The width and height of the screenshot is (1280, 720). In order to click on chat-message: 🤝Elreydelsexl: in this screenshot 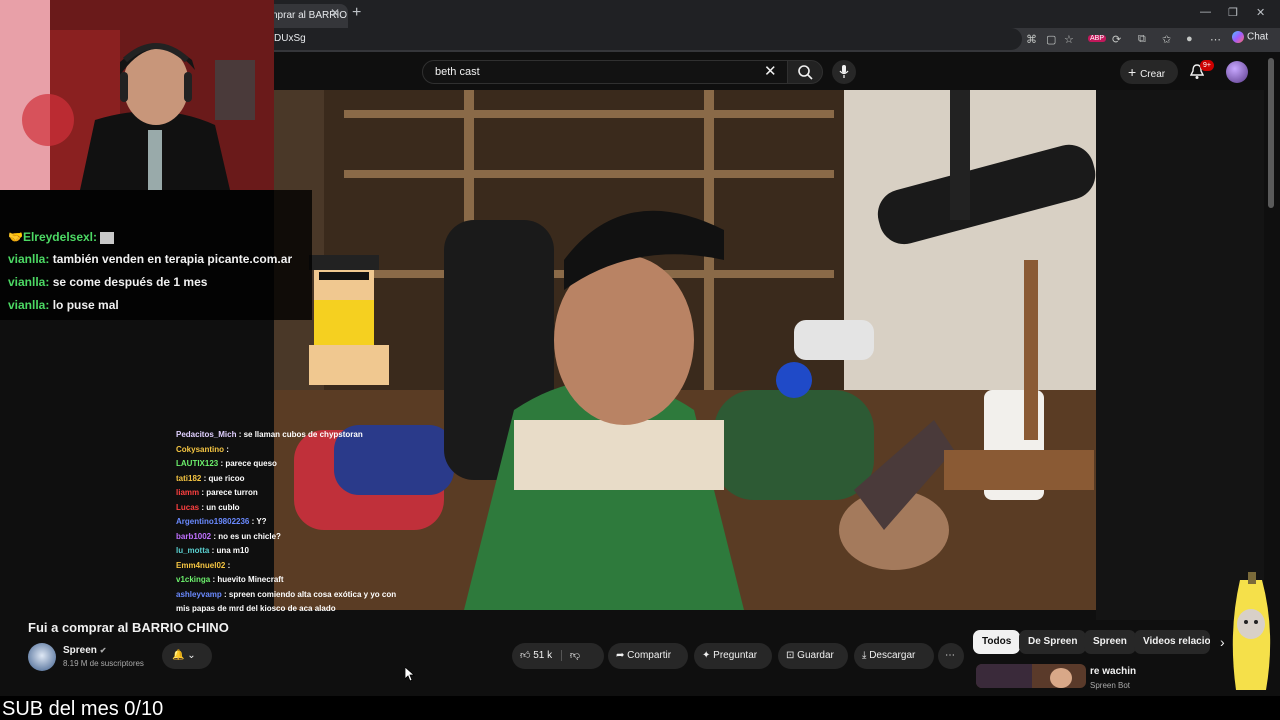, I will do `click(61, 237)`.